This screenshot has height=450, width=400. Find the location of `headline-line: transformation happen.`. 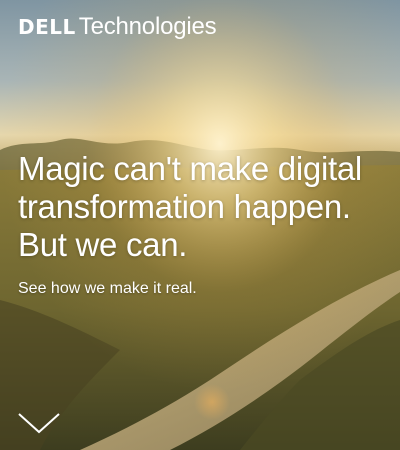

headline-line: transformation happen. is located at coordinates (184, 206).